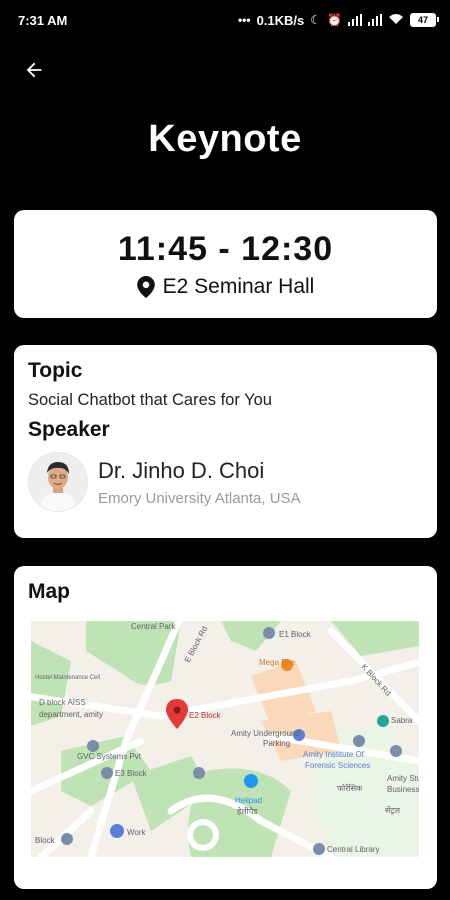 This screenshot has height=900, width=450. Describe the element at coordinates (69, 429) in the screenshot. I see `speaker-label: Speaker` at that location.